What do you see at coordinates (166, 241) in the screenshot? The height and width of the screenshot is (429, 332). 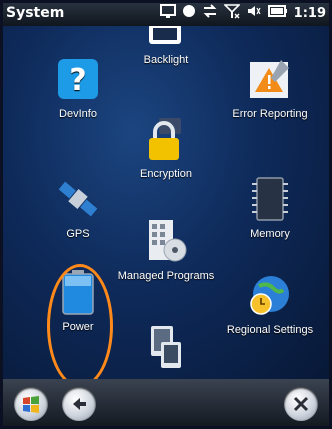 I see `building-disc-icon` at bounding box center [166, 241].